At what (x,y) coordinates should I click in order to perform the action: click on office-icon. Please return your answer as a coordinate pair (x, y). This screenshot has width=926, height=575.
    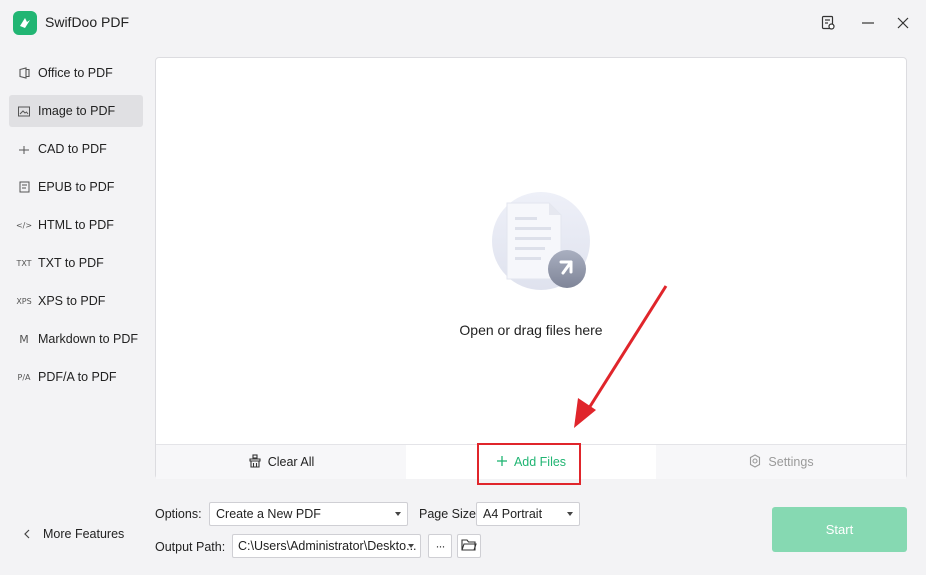
    Looking at the image, I should click on (24, 73).